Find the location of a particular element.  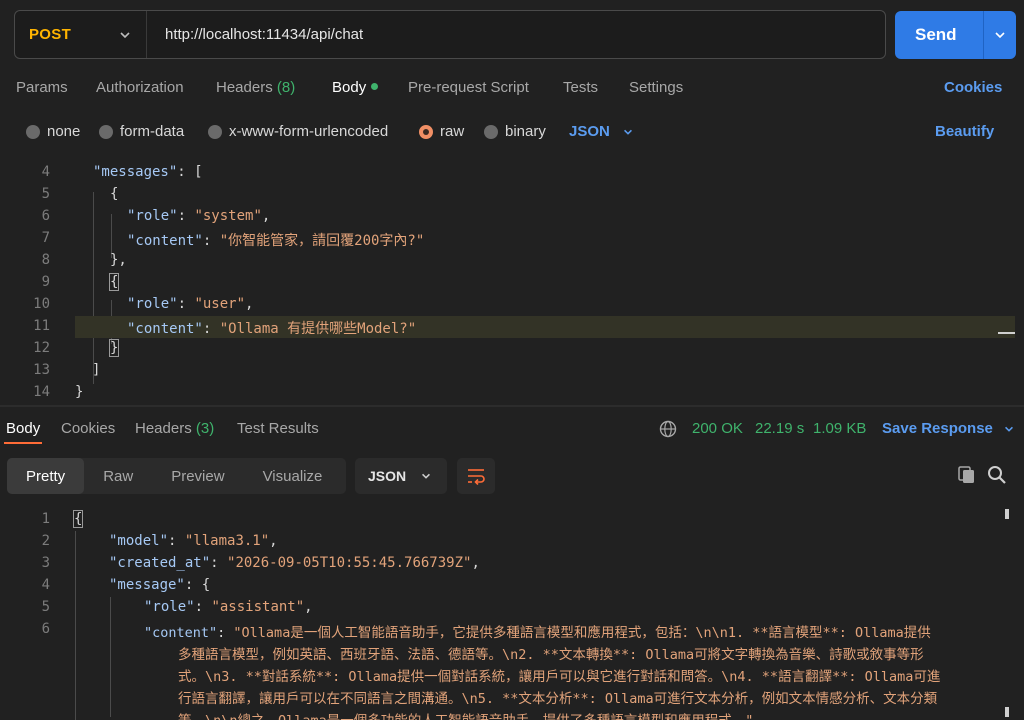

radio-raw: raw is located at coordinates (441, 131).